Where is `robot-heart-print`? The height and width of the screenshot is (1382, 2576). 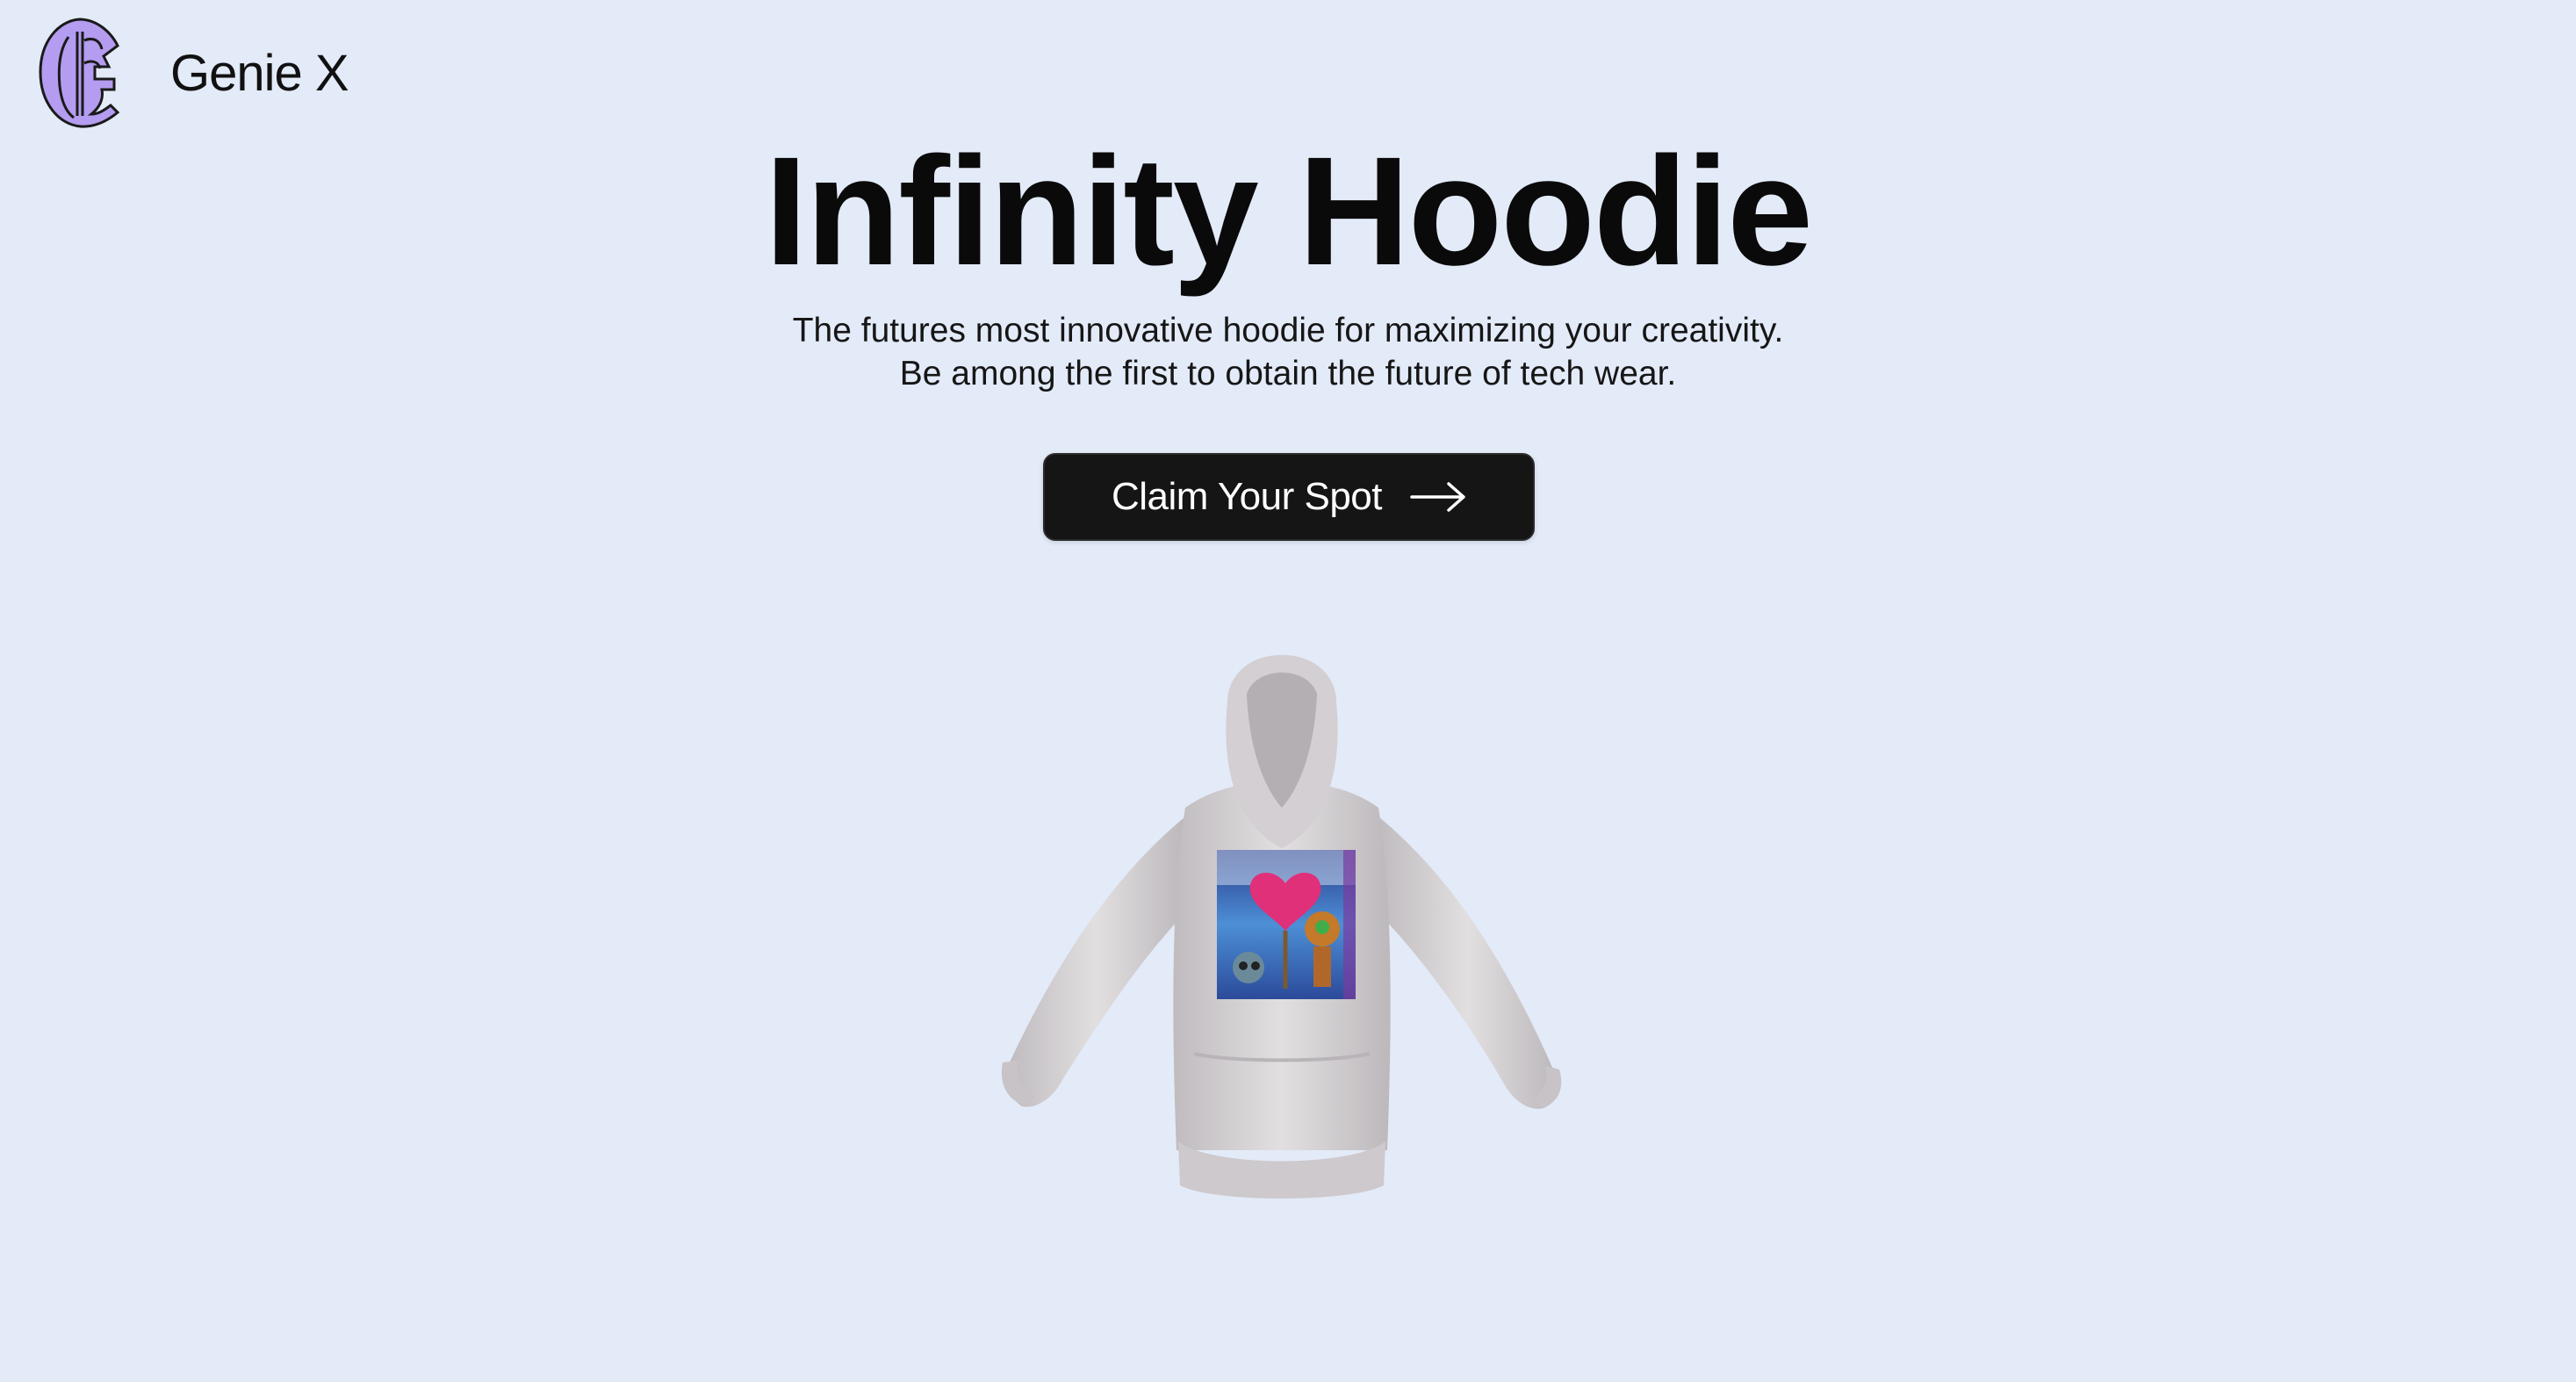 robot-heart-print is located at coordinates (1286, 924).